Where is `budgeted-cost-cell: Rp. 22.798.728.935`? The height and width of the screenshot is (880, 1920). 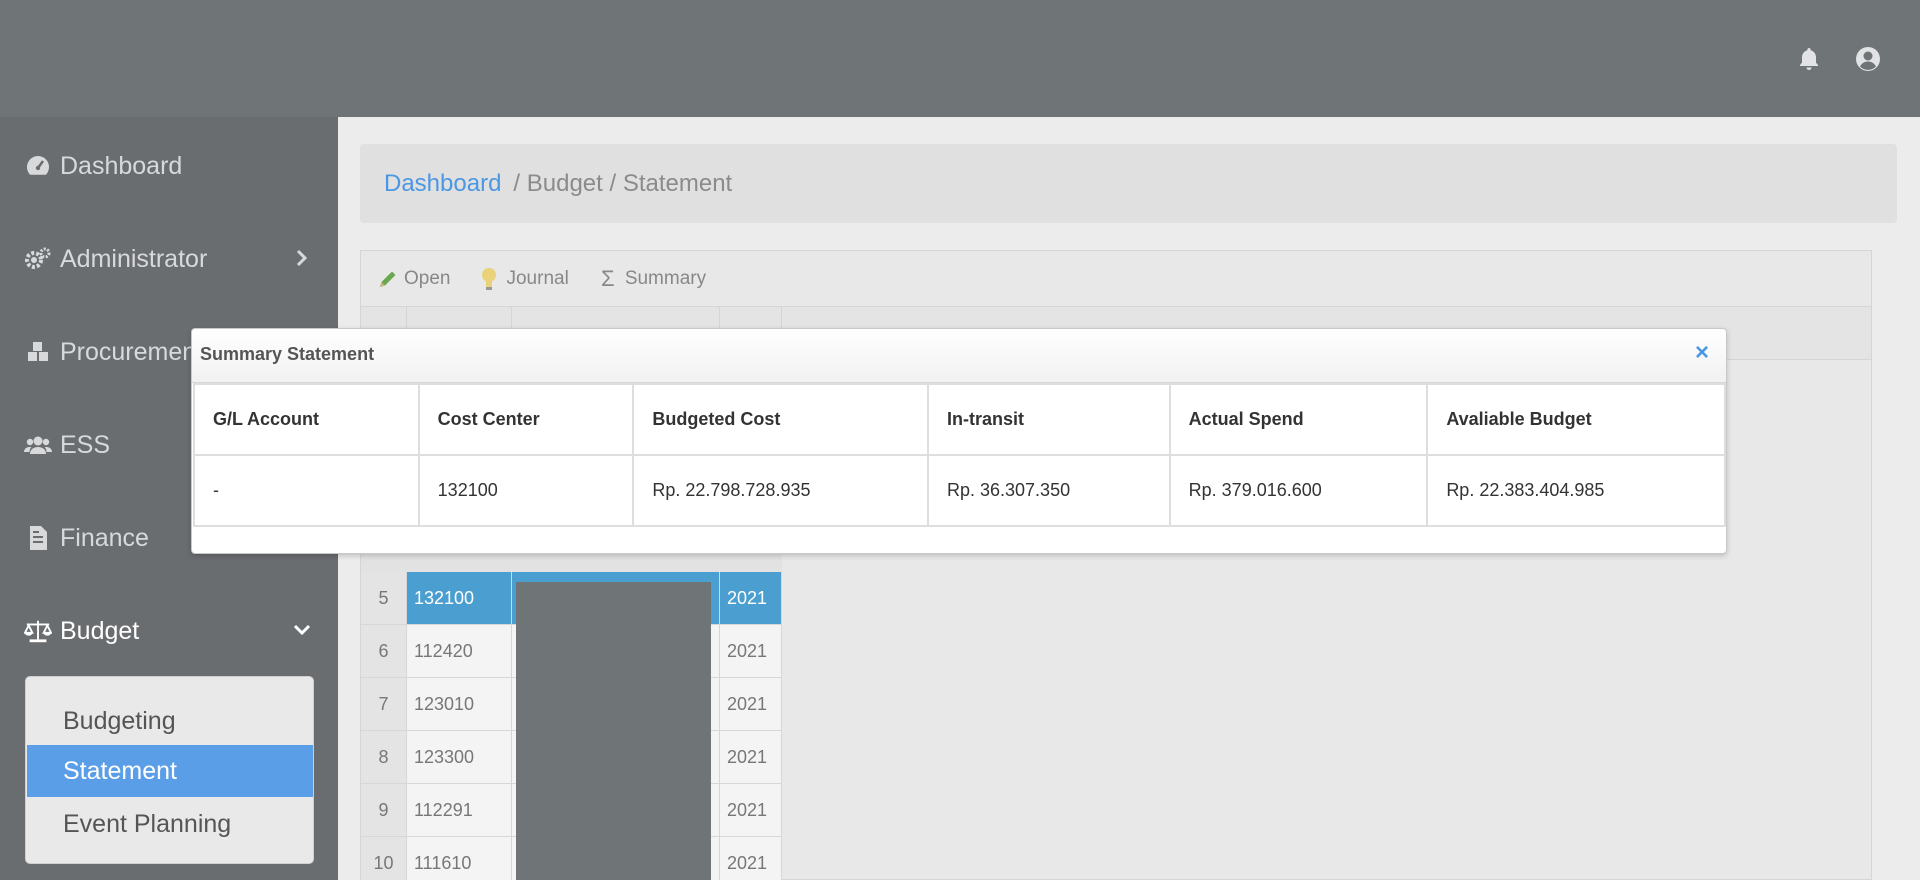
budgeted-cost-cell: Rp. 22.798.728.935 is located at coordinates (780, 490).